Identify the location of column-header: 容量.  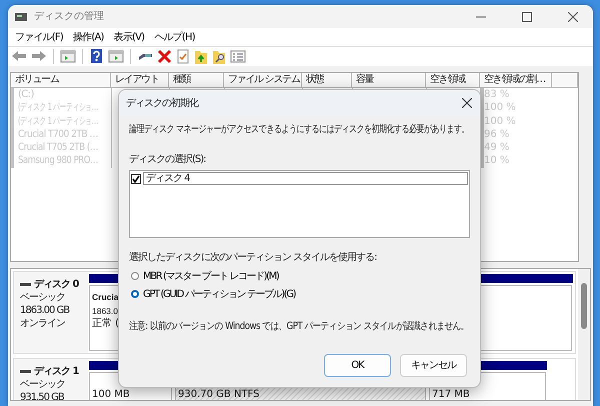
(389, 80).